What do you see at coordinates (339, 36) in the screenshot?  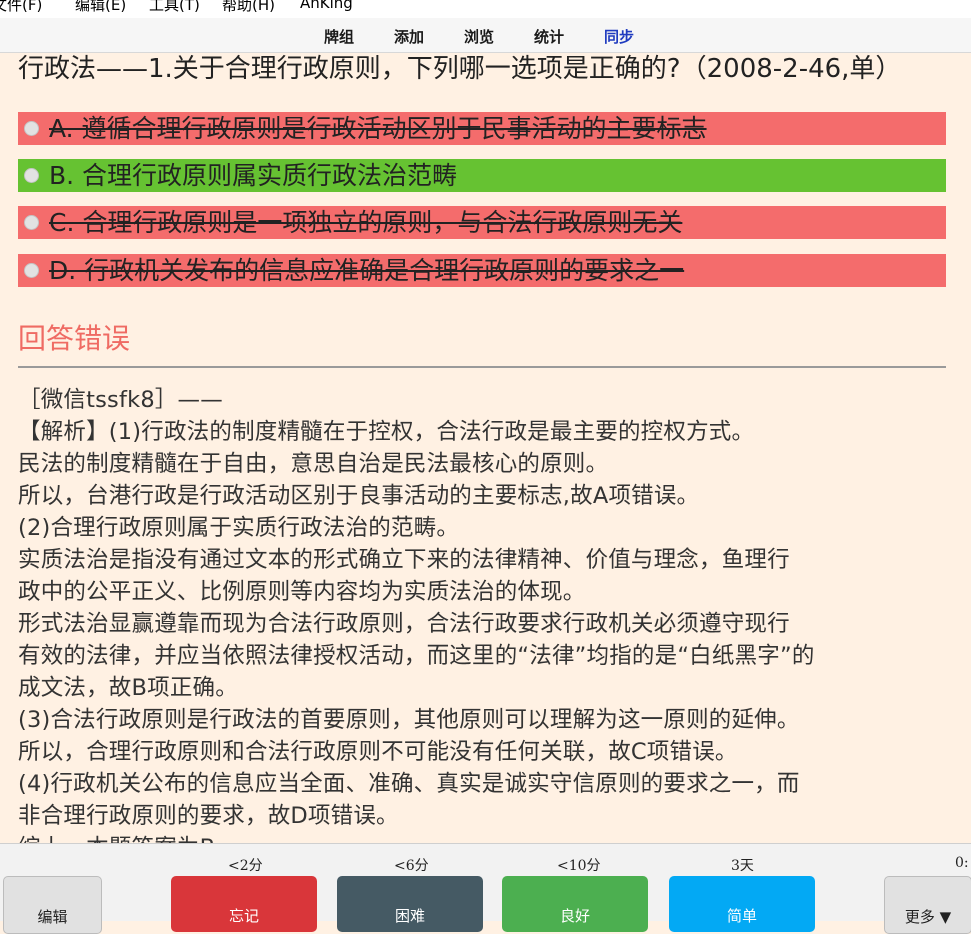 I see `toolbar-decks-link: 牌组` at bounding box center [339, 36].